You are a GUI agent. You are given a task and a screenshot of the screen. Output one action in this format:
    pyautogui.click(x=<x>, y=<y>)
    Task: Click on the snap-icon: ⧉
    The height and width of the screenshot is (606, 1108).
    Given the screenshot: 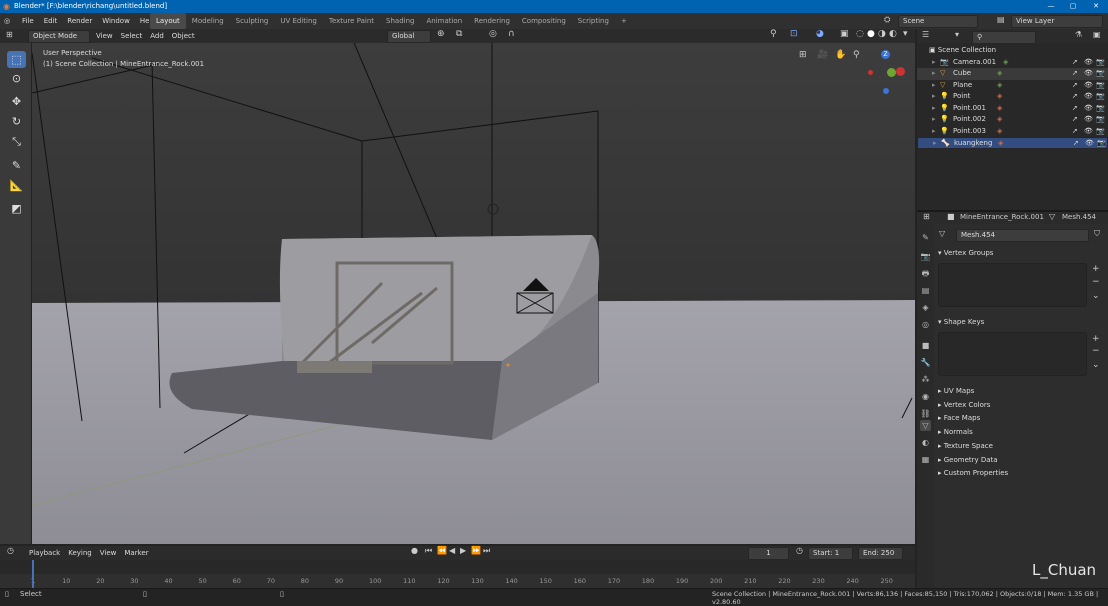 What is the action you would take?
    pyautogui.click(x=459, y=34)
    